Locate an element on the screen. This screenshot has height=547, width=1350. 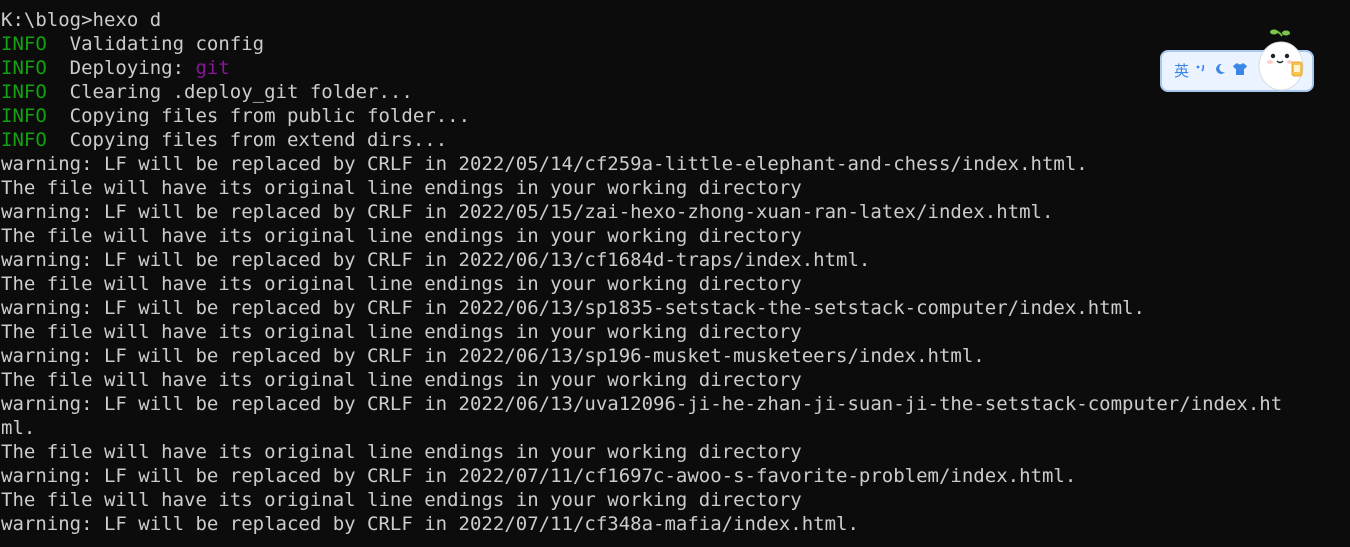
line-text: Validating config is located at coordinates (155, 44).